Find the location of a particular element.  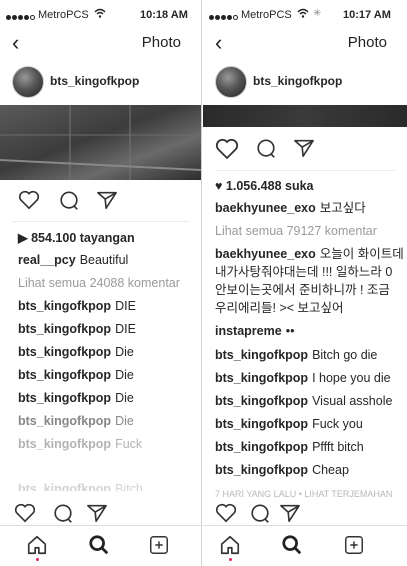

comment-text: Pffft bitch is located at coordinates (338, 447).